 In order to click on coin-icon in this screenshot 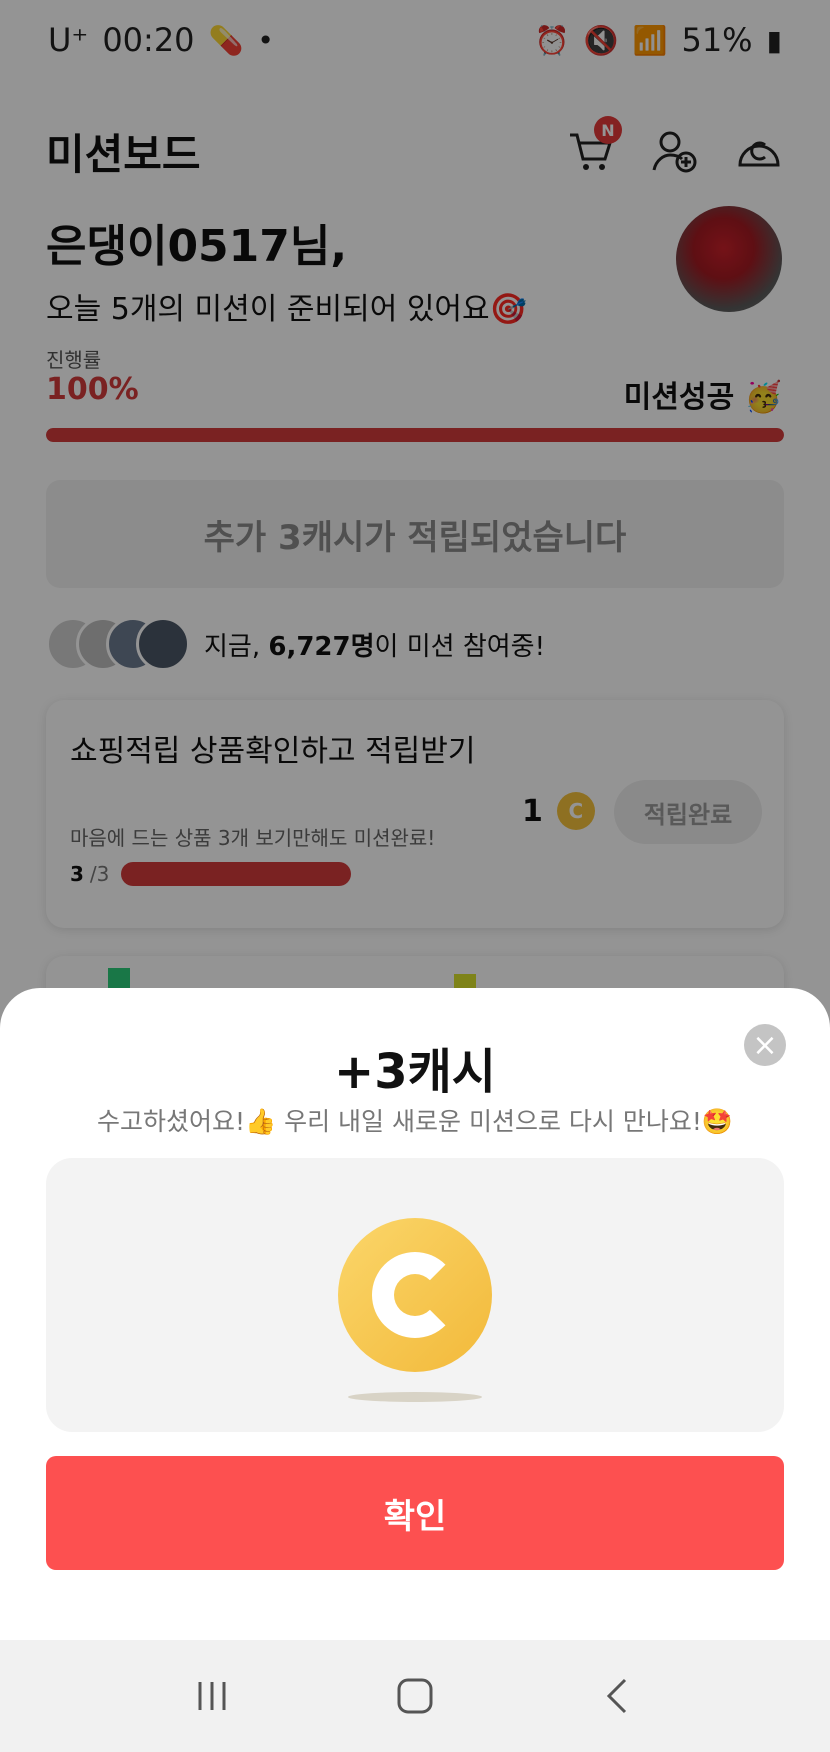, I will do `click(415, 1295)`.